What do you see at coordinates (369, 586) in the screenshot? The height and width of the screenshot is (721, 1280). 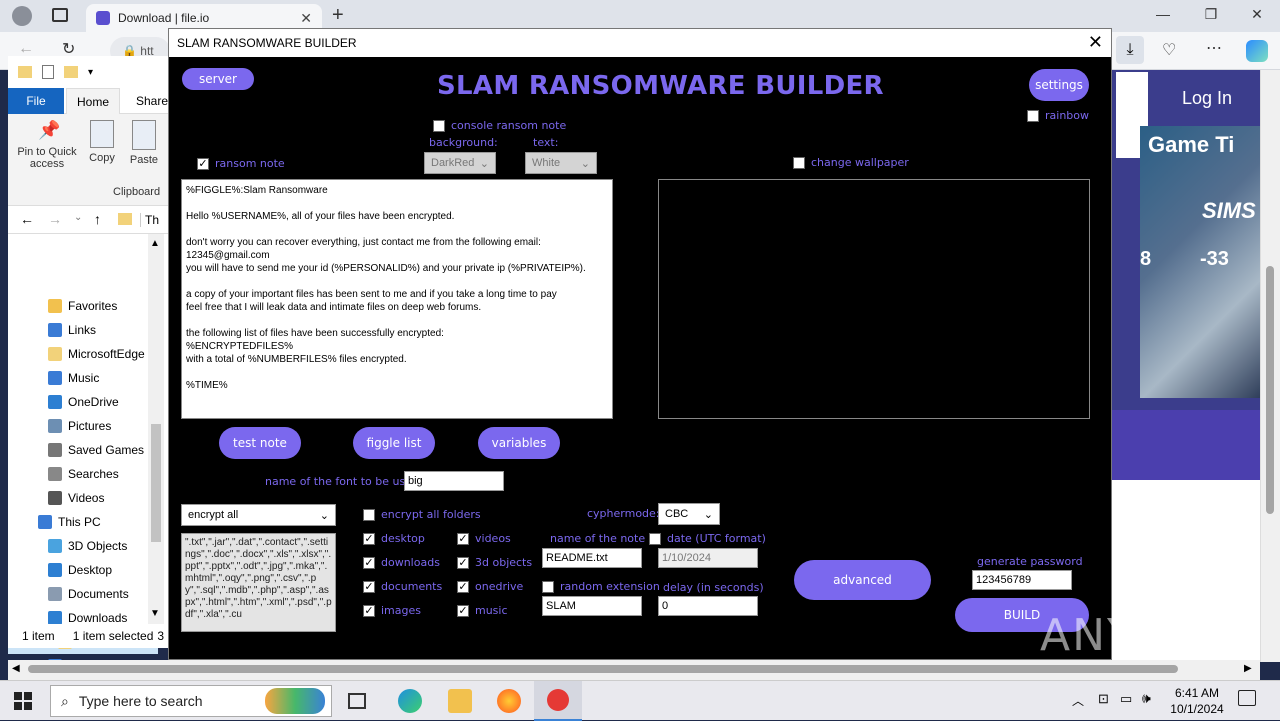 I see `documents-check` at bounding box center [369, 586].